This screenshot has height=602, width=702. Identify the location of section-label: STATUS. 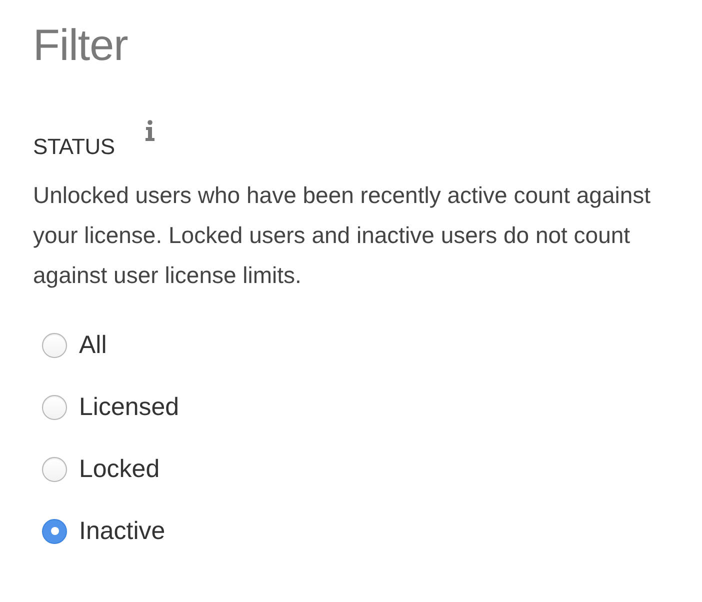
(74, 147).